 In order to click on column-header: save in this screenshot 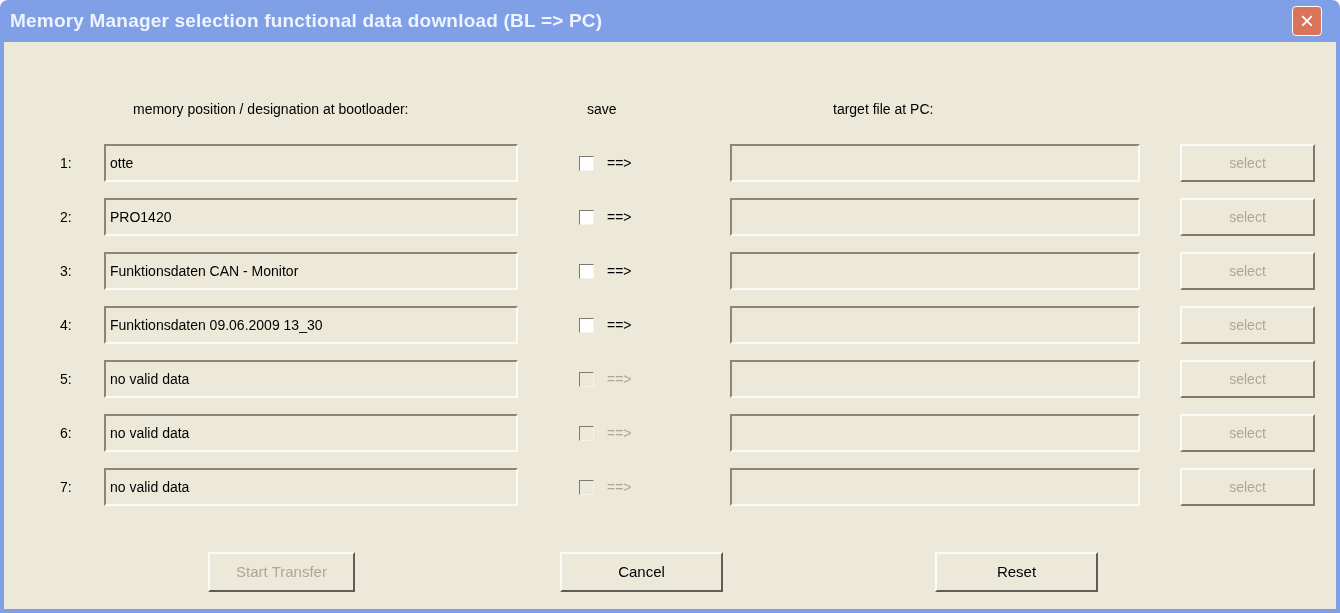, I will do `click(602, 109)`.